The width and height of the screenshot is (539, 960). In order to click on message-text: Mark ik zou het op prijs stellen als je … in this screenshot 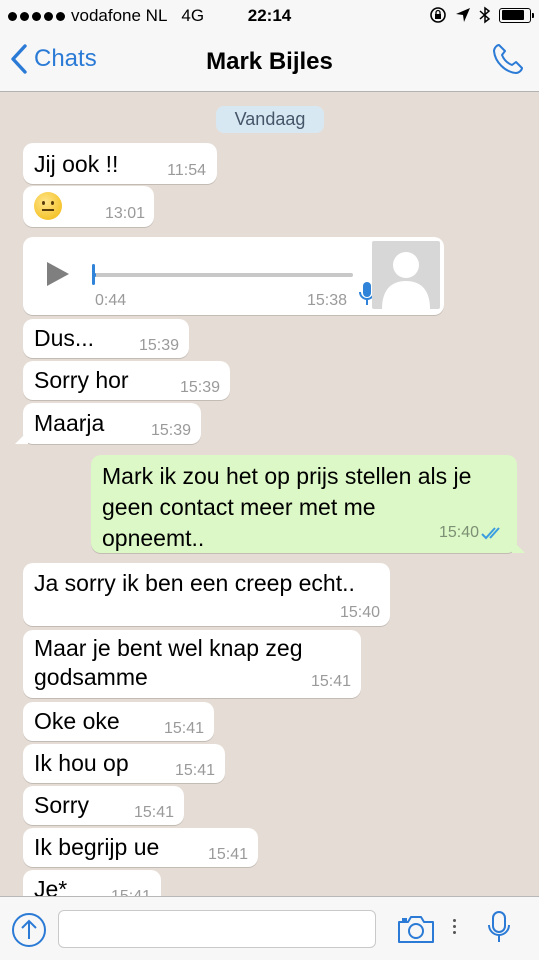, I will do `click(286, 507)`.